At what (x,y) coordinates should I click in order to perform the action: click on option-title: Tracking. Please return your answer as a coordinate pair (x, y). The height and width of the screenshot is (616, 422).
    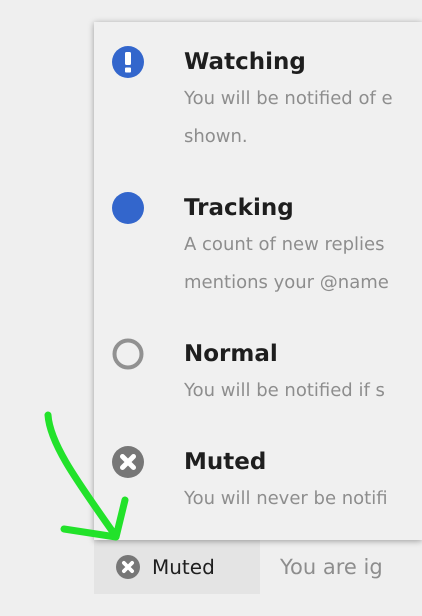
    Looking at the image, I should click on (239, 208).